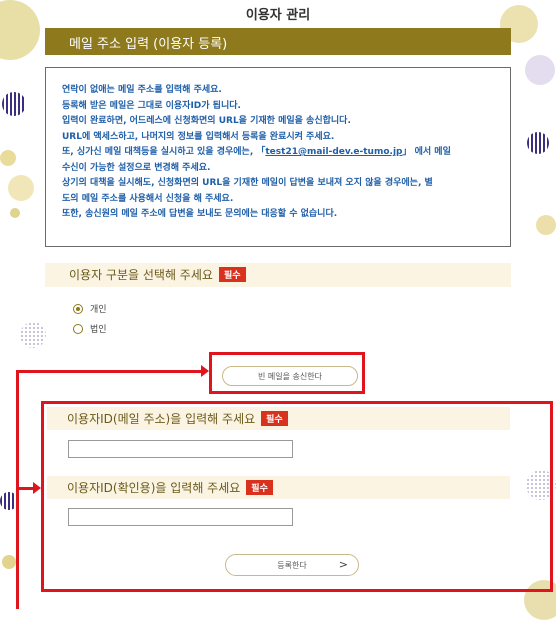 Image resolution: width=556 pixels, height=620 pixels. What do you see at coordinates (109, 371) in the screenshot?
I see `annotation-line-top` at bounding box center [109, 371].